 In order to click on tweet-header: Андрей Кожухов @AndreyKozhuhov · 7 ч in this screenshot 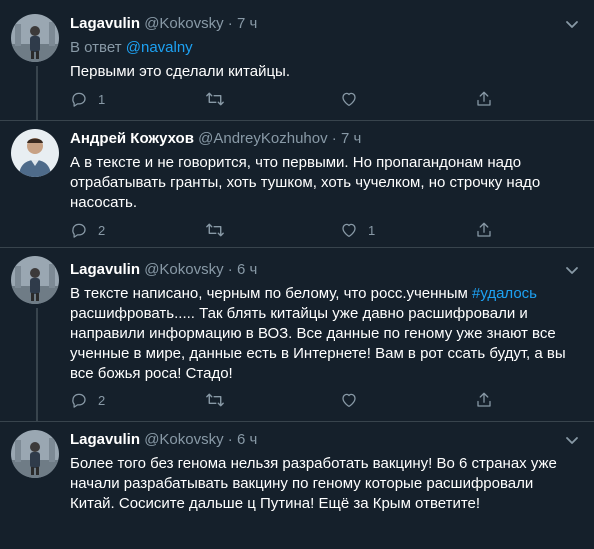, I will do `click(215, 139)`.